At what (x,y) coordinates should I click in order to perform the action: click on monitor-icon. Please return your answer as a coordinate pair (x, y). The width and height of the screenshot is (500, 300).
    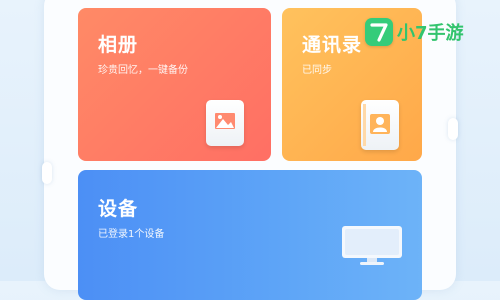
    Looking at the image, I should click on (372, 246).